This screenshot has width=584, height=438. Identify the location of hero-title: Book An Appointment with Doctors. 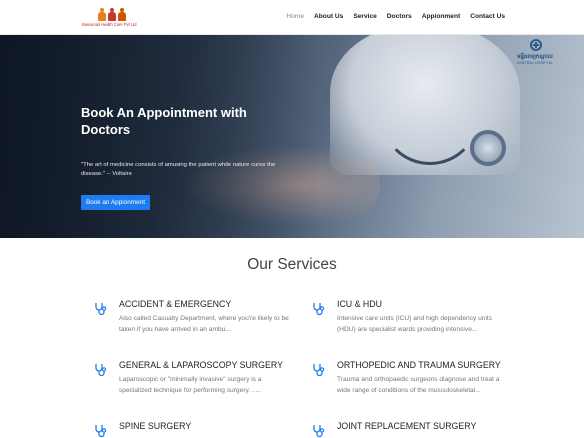
(164, 121).